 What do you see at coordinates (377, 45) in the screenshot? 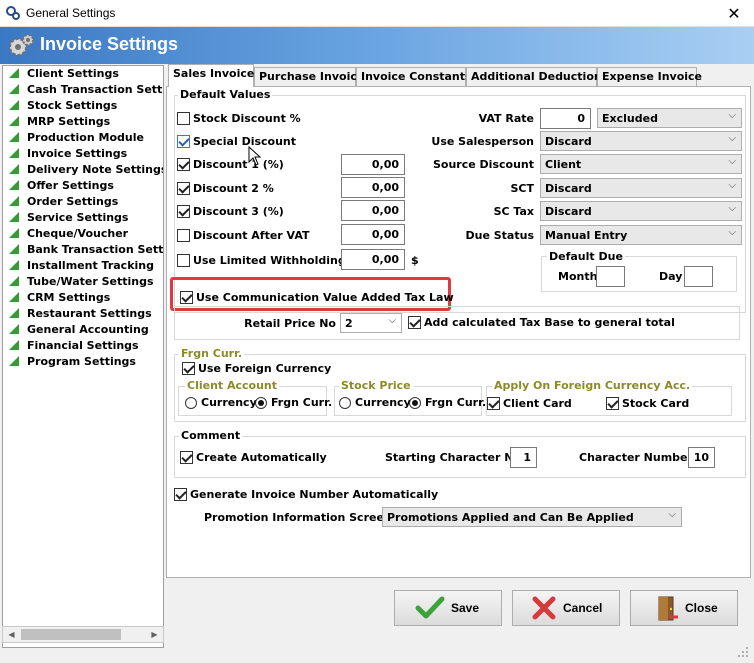
I see `settings-header: Invoice Settings` at bounding box center [377, 45].